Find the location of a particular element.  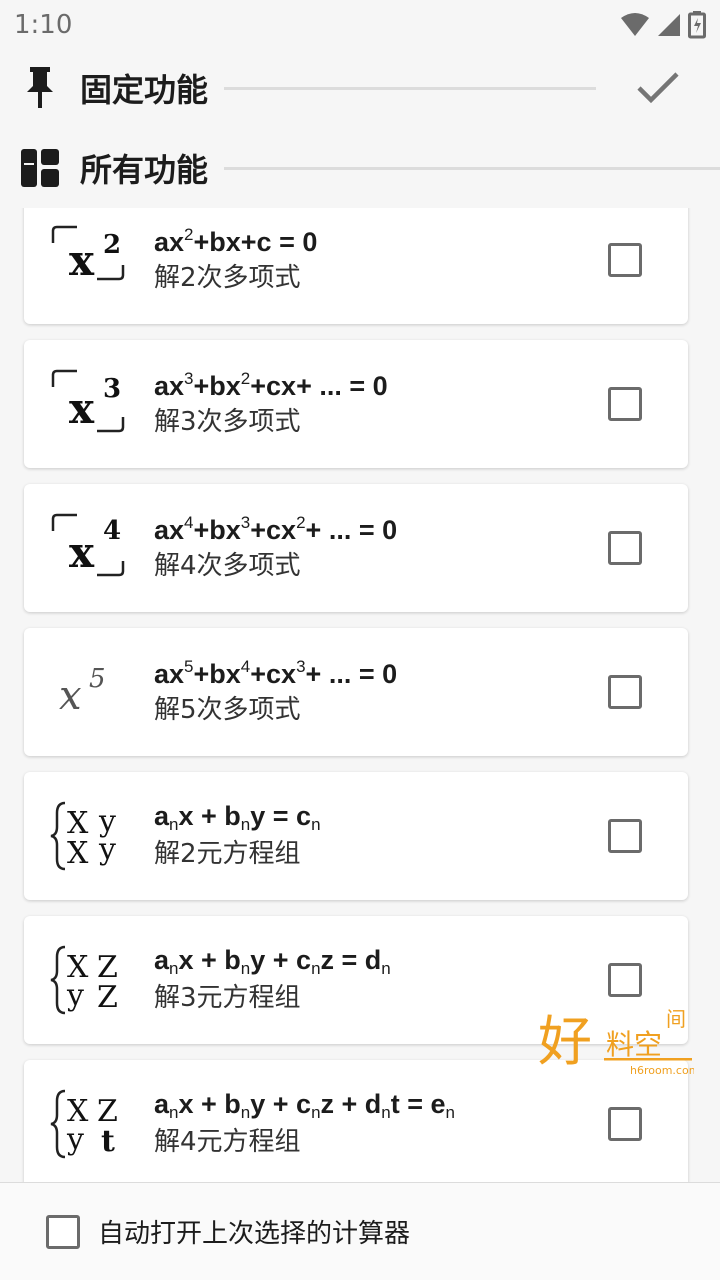

check-icon is located at coordinates (658, 88).